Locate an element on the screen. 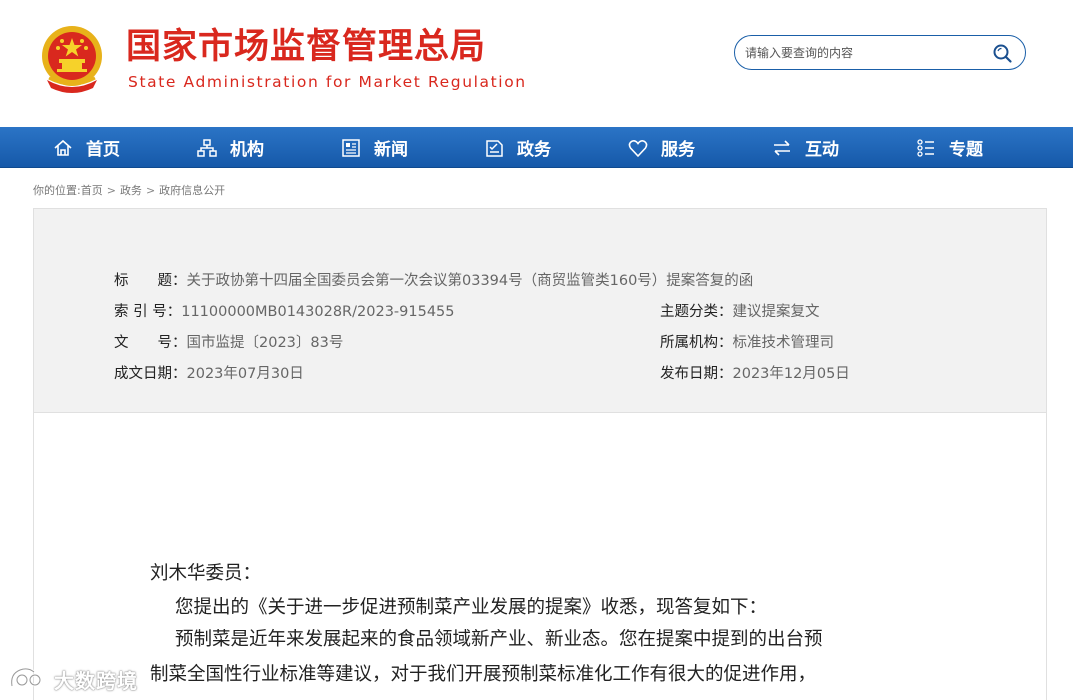 The image size is (1073, 700). list-icon is located at coordinates (925, 147).